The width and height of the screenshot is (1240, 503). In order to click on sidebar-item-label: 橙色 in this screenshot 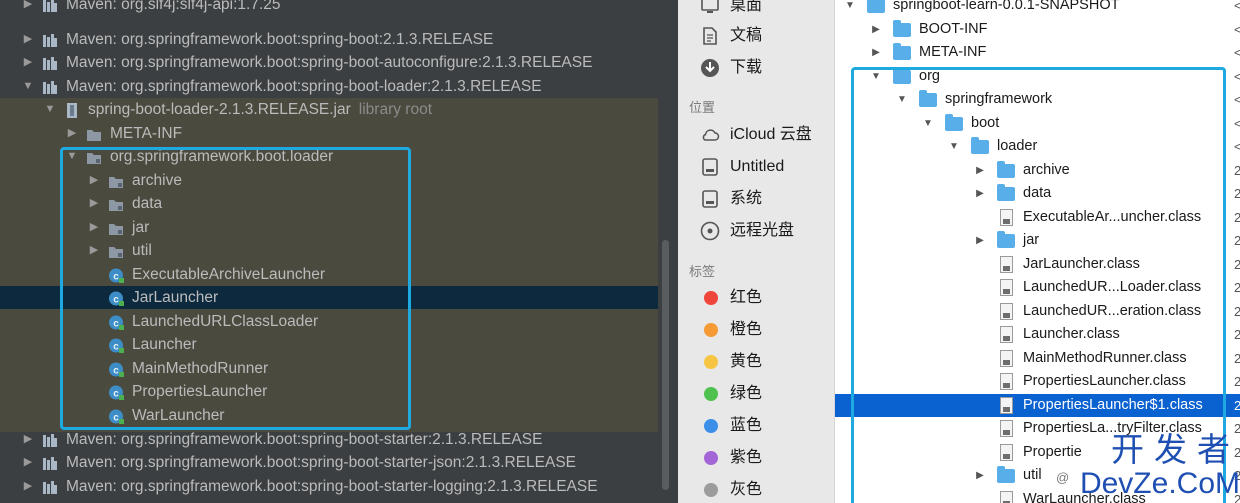, I will do `click(746, 329)`.